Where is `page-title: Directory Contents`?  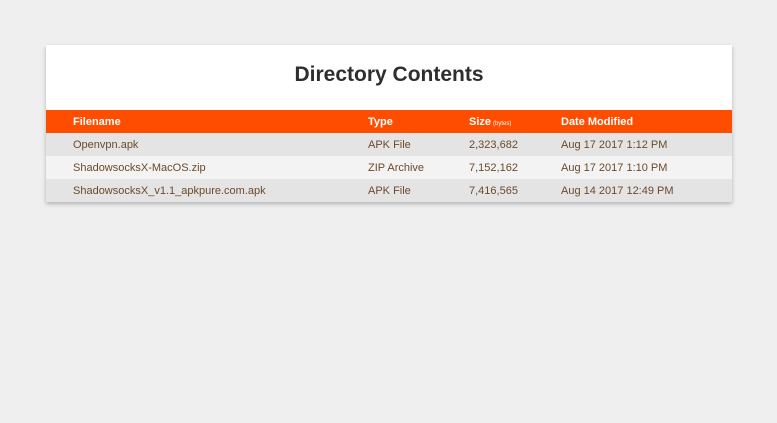 page-title: Directory Contents is located at coordinates (389, 74).